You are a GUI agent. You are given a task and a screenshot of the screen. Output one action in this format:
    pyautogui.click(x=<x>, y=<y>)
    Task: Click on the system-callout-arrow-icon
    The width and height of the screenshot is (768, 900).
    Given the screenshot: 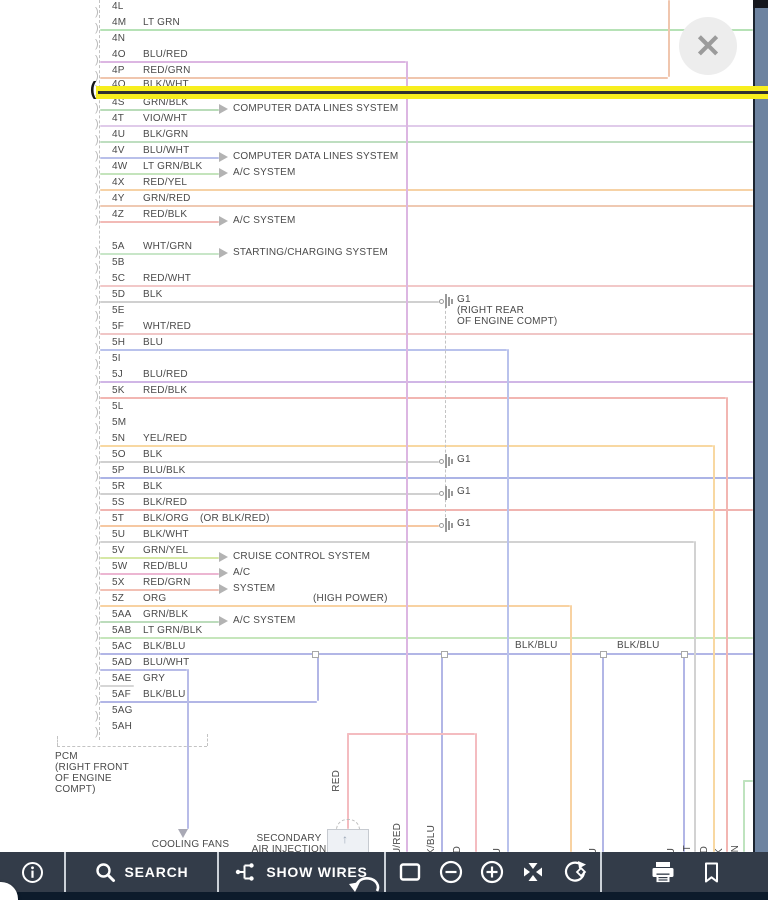 What is the action you would take?
    pyautogui.click(x=223, y=157)
    